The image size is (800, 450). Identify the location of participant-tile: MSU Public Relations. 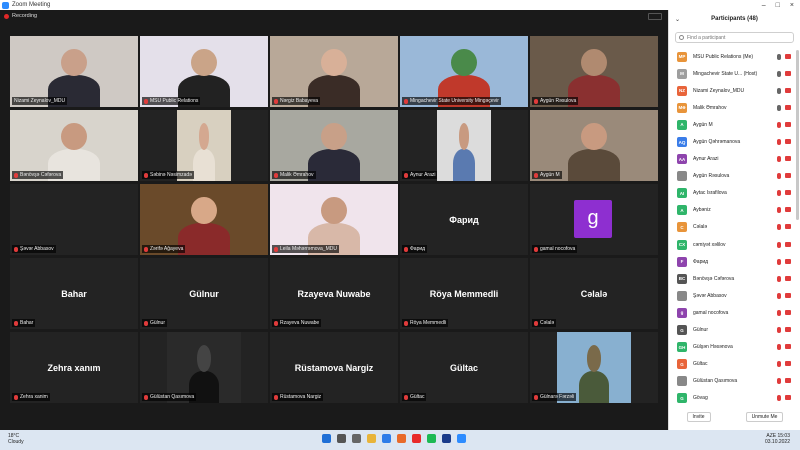
(204, 71).